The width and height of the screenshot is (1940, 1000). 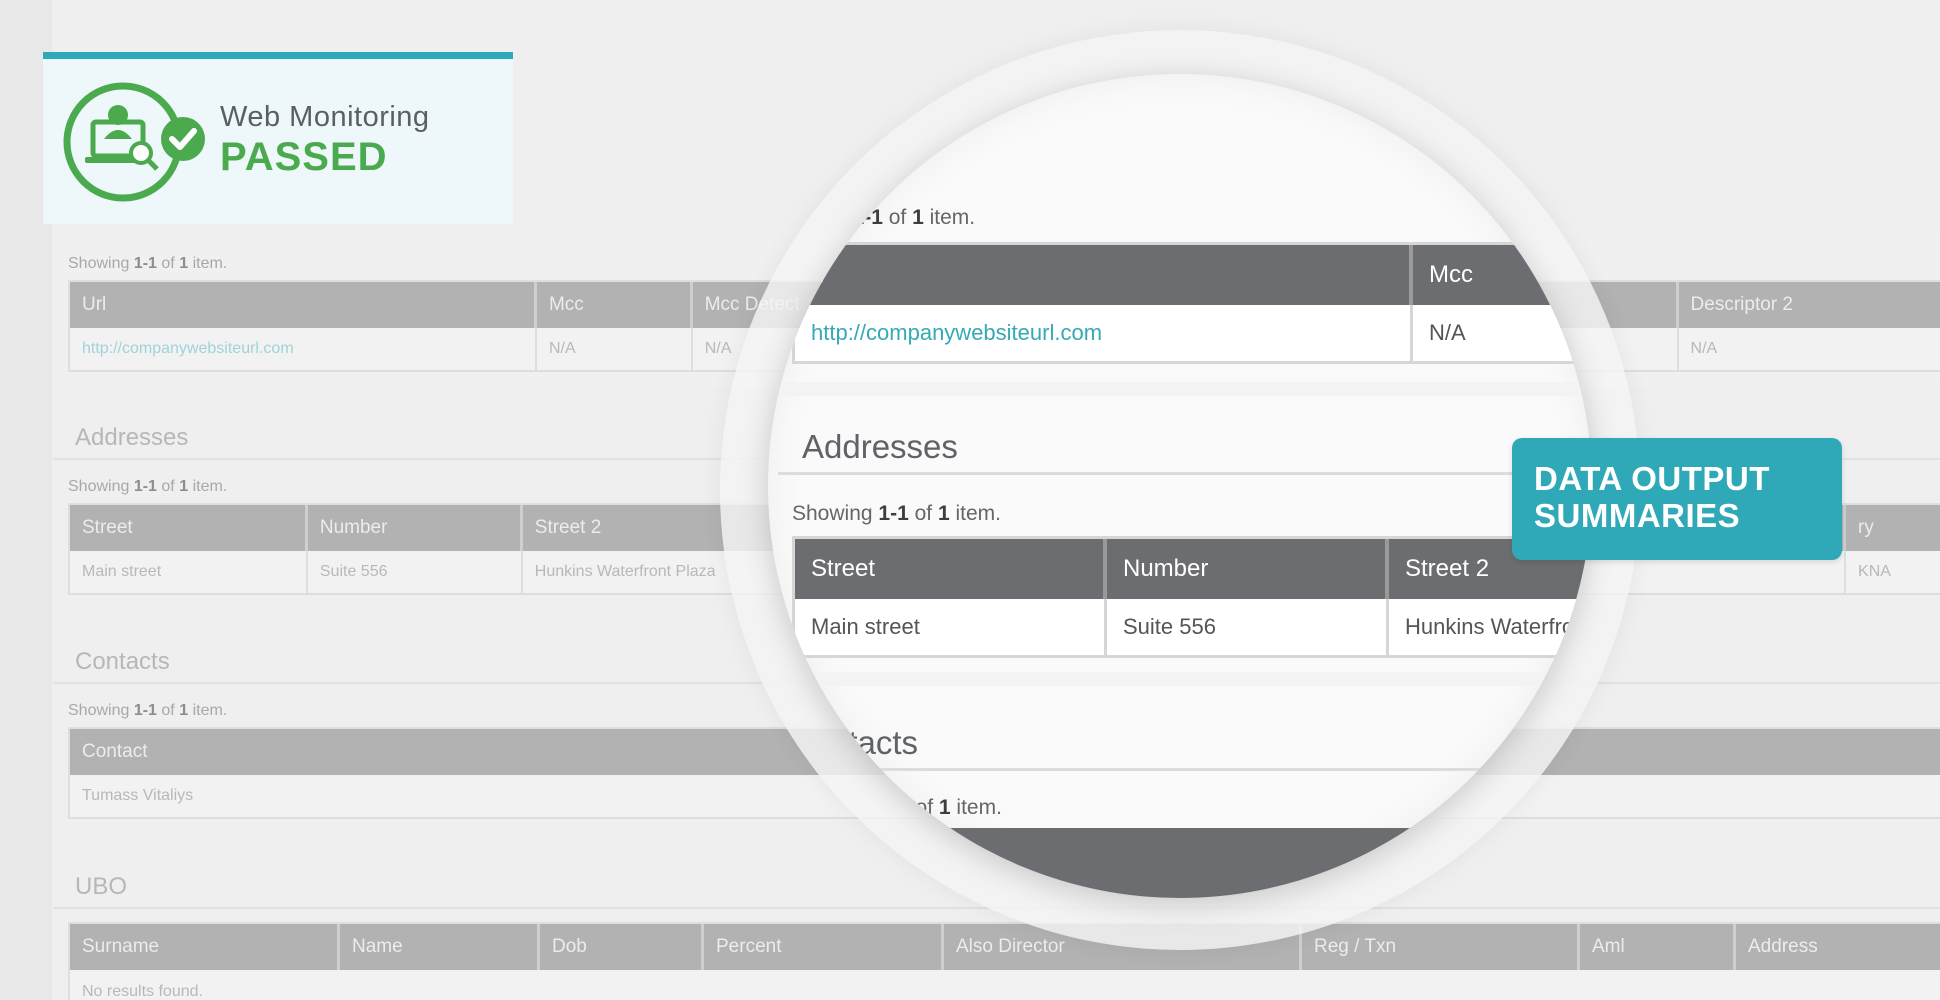 What do you see at coordinates (142, 991) in the screenshot?
I see `no-results-text: No results found.` at bounding box center [142, 991].